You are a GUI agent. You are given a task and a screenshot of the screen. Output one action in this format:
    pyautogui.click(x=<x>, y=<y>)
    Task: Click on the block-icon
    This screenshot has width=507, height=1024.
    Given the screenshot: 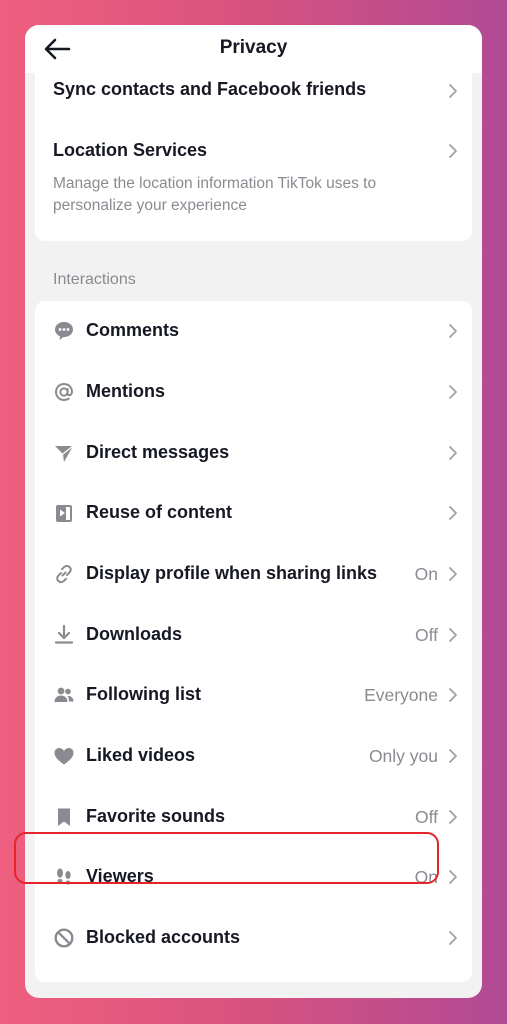 What is the action you would take?
    pyautogui.click(x=64, y=938)
    